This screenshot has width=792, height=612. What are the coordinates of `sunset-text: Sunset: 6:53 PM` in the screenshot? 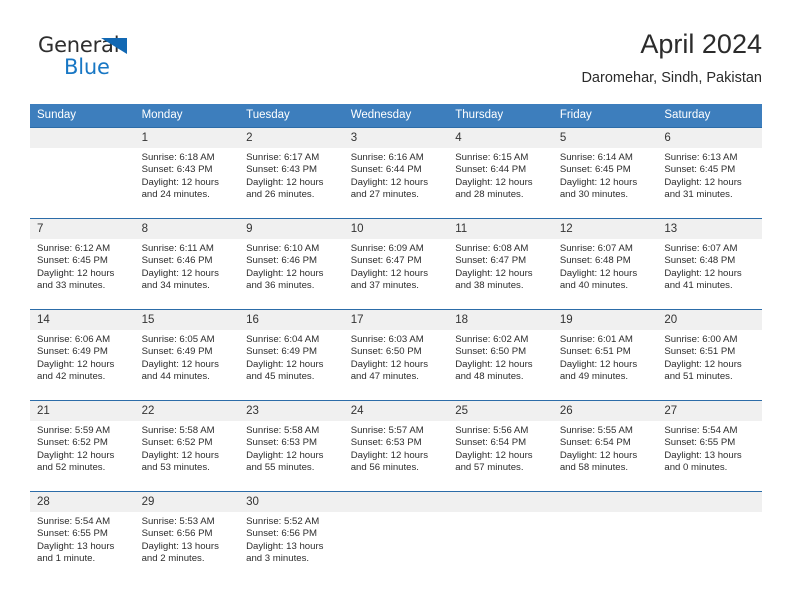 It's located at (386, 443).